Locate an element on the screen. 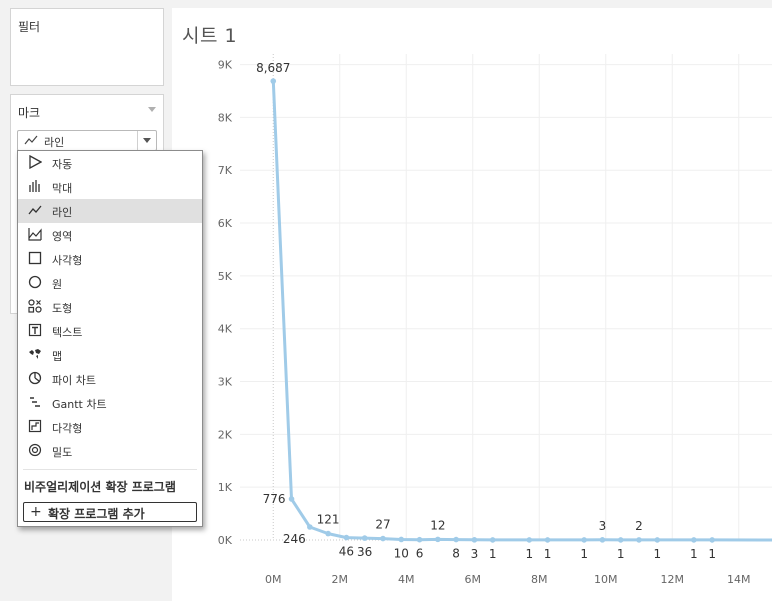  y-tick-label: 8K is located at coordinates (225, 117).